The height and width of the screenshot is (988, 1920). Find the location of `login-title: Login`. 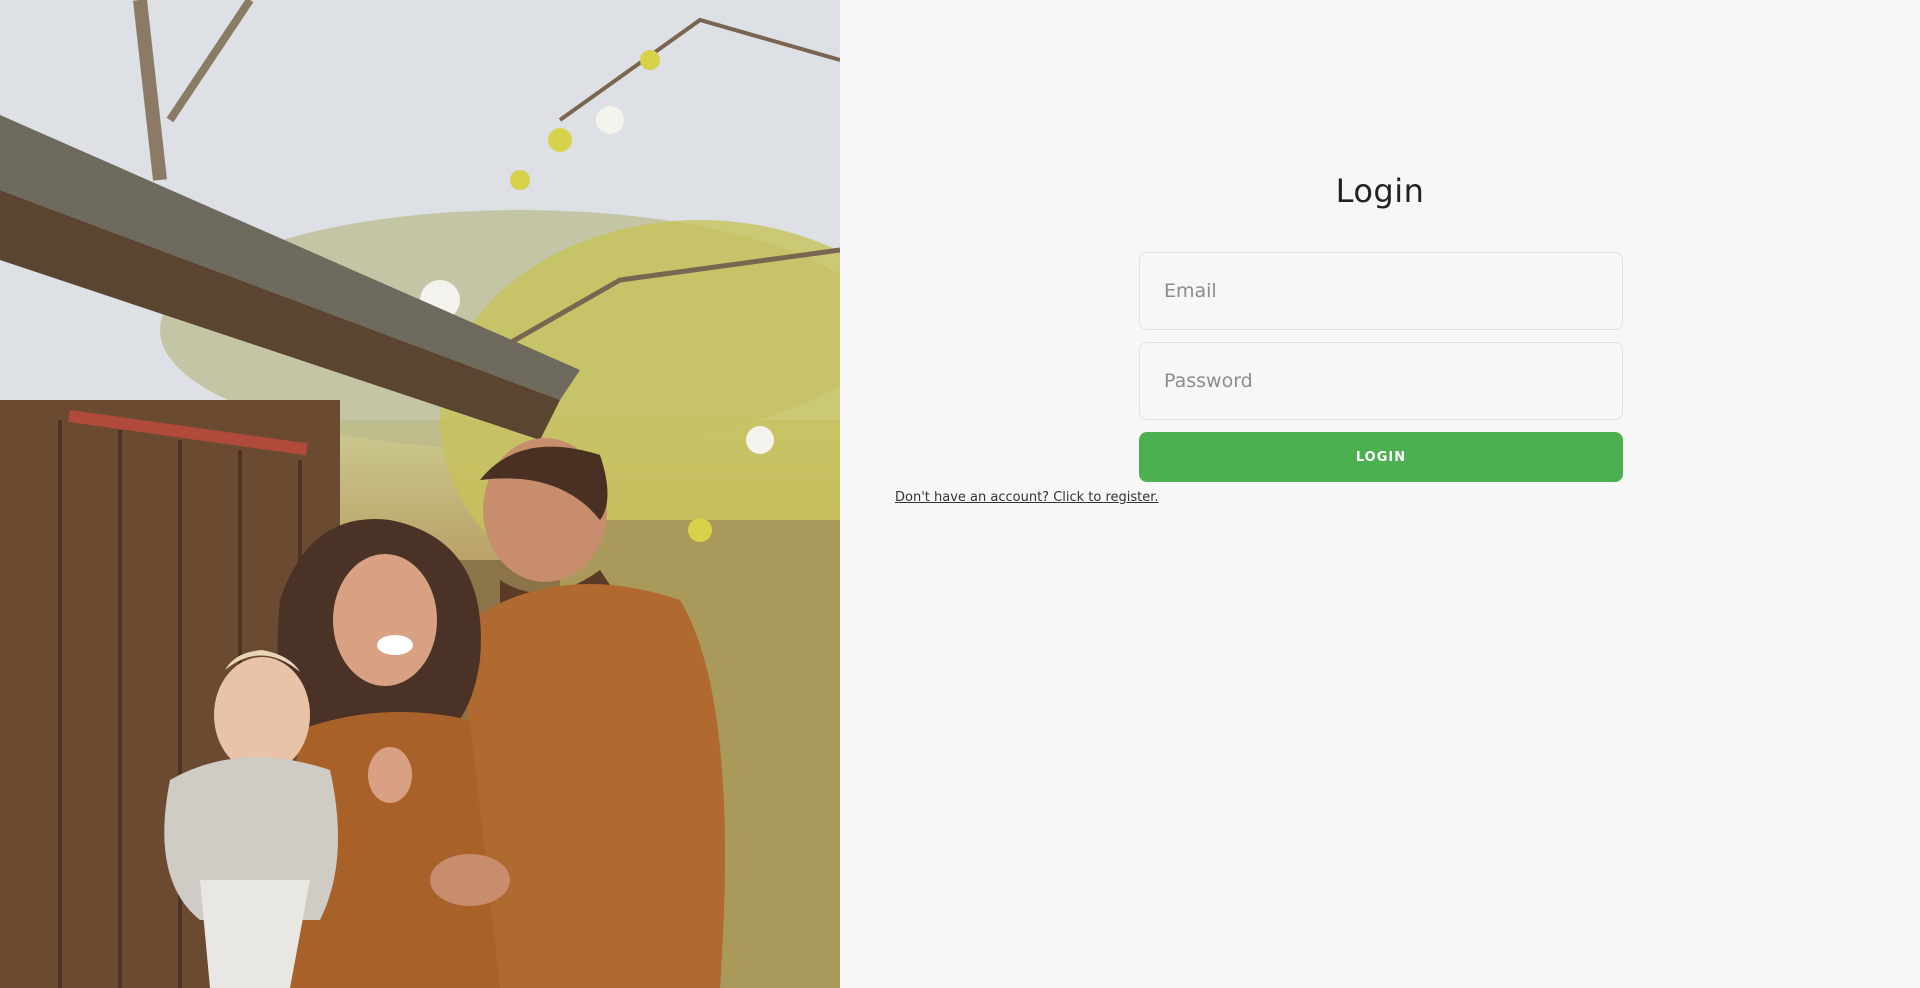

login-title: Login is located at coordinates (1380, 191).